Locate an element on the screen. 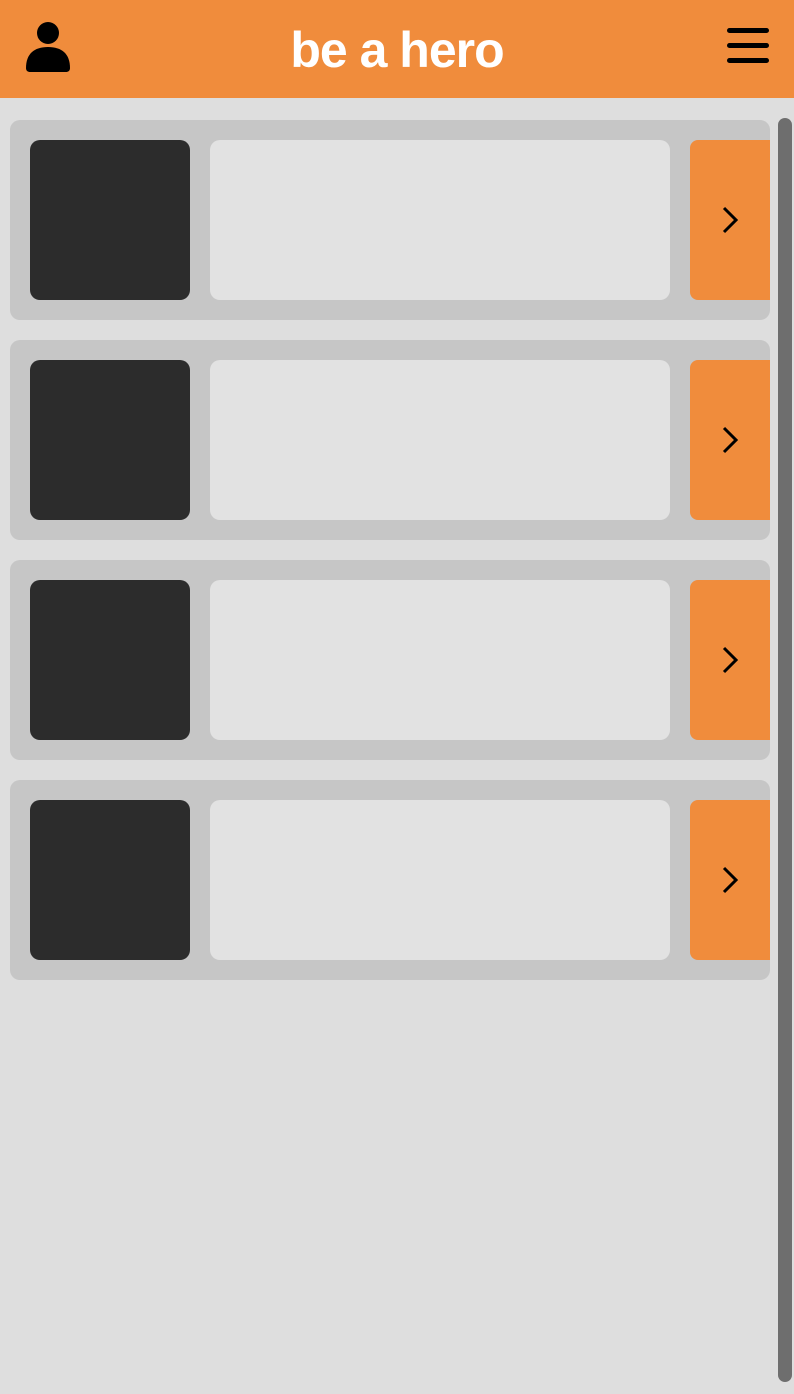 Image resolution: width=794 pixels, height=1394 pixels. hamburger-menu-icon is located at coordinates (748, 45).